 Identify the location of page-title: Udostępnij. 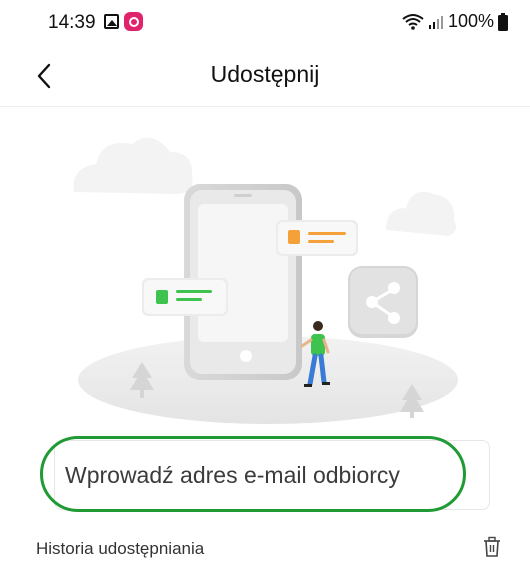
(265, 74).